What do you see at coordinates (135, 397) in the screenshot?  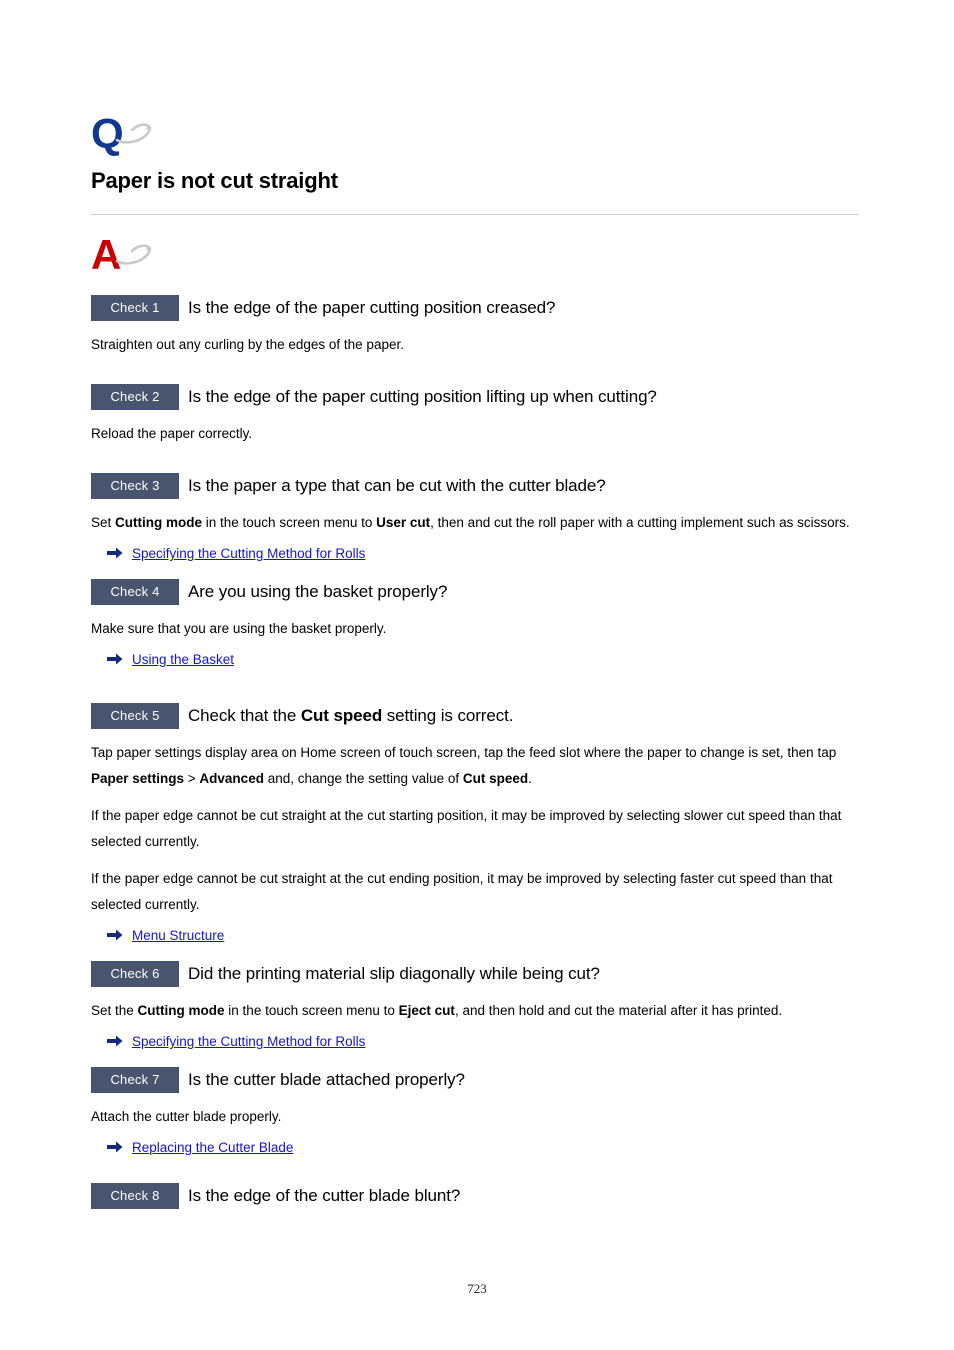 I see `check-badge-2: Check 2` at bounding box center [135, 397].